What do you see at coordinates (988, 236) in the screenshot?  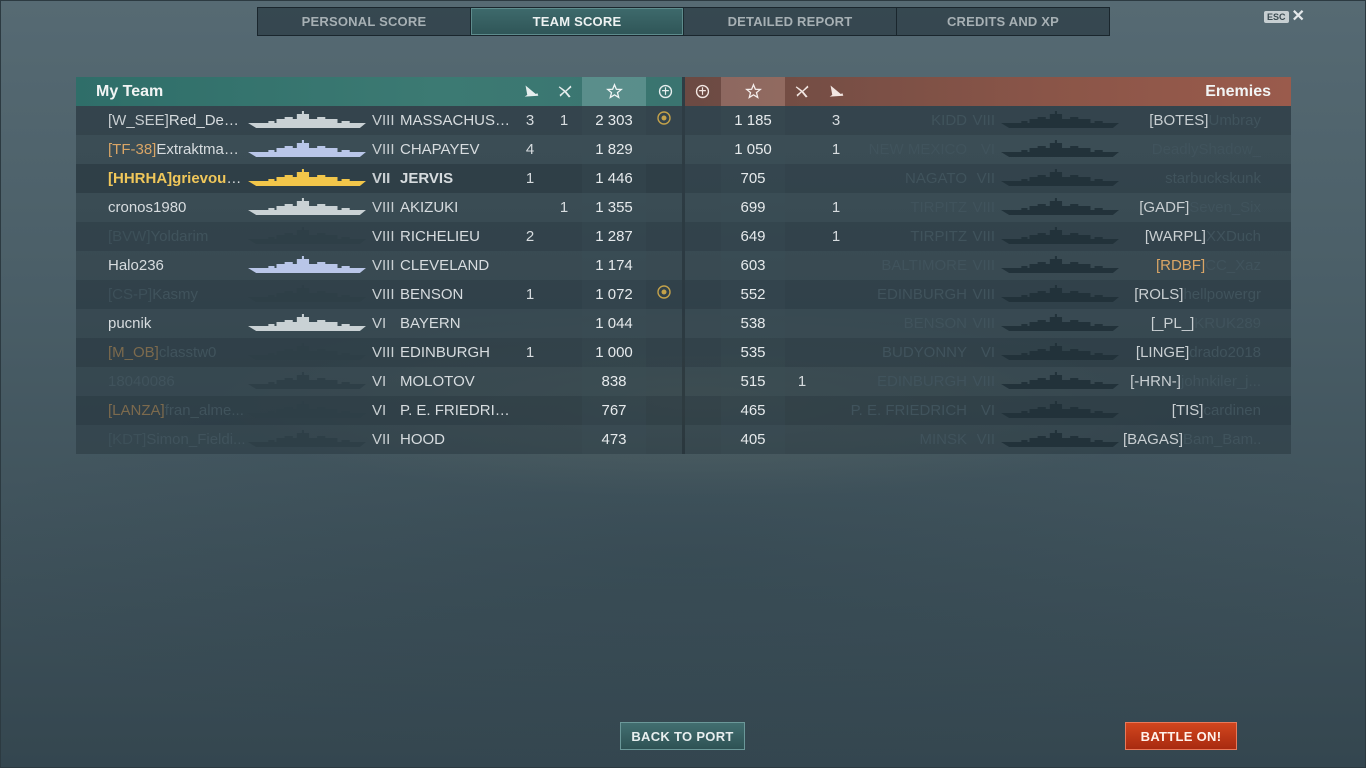 I see `table-row: 649 1 TIRPITZ VIII [WARPL]XXDuch` at bounding box center [988, 236].